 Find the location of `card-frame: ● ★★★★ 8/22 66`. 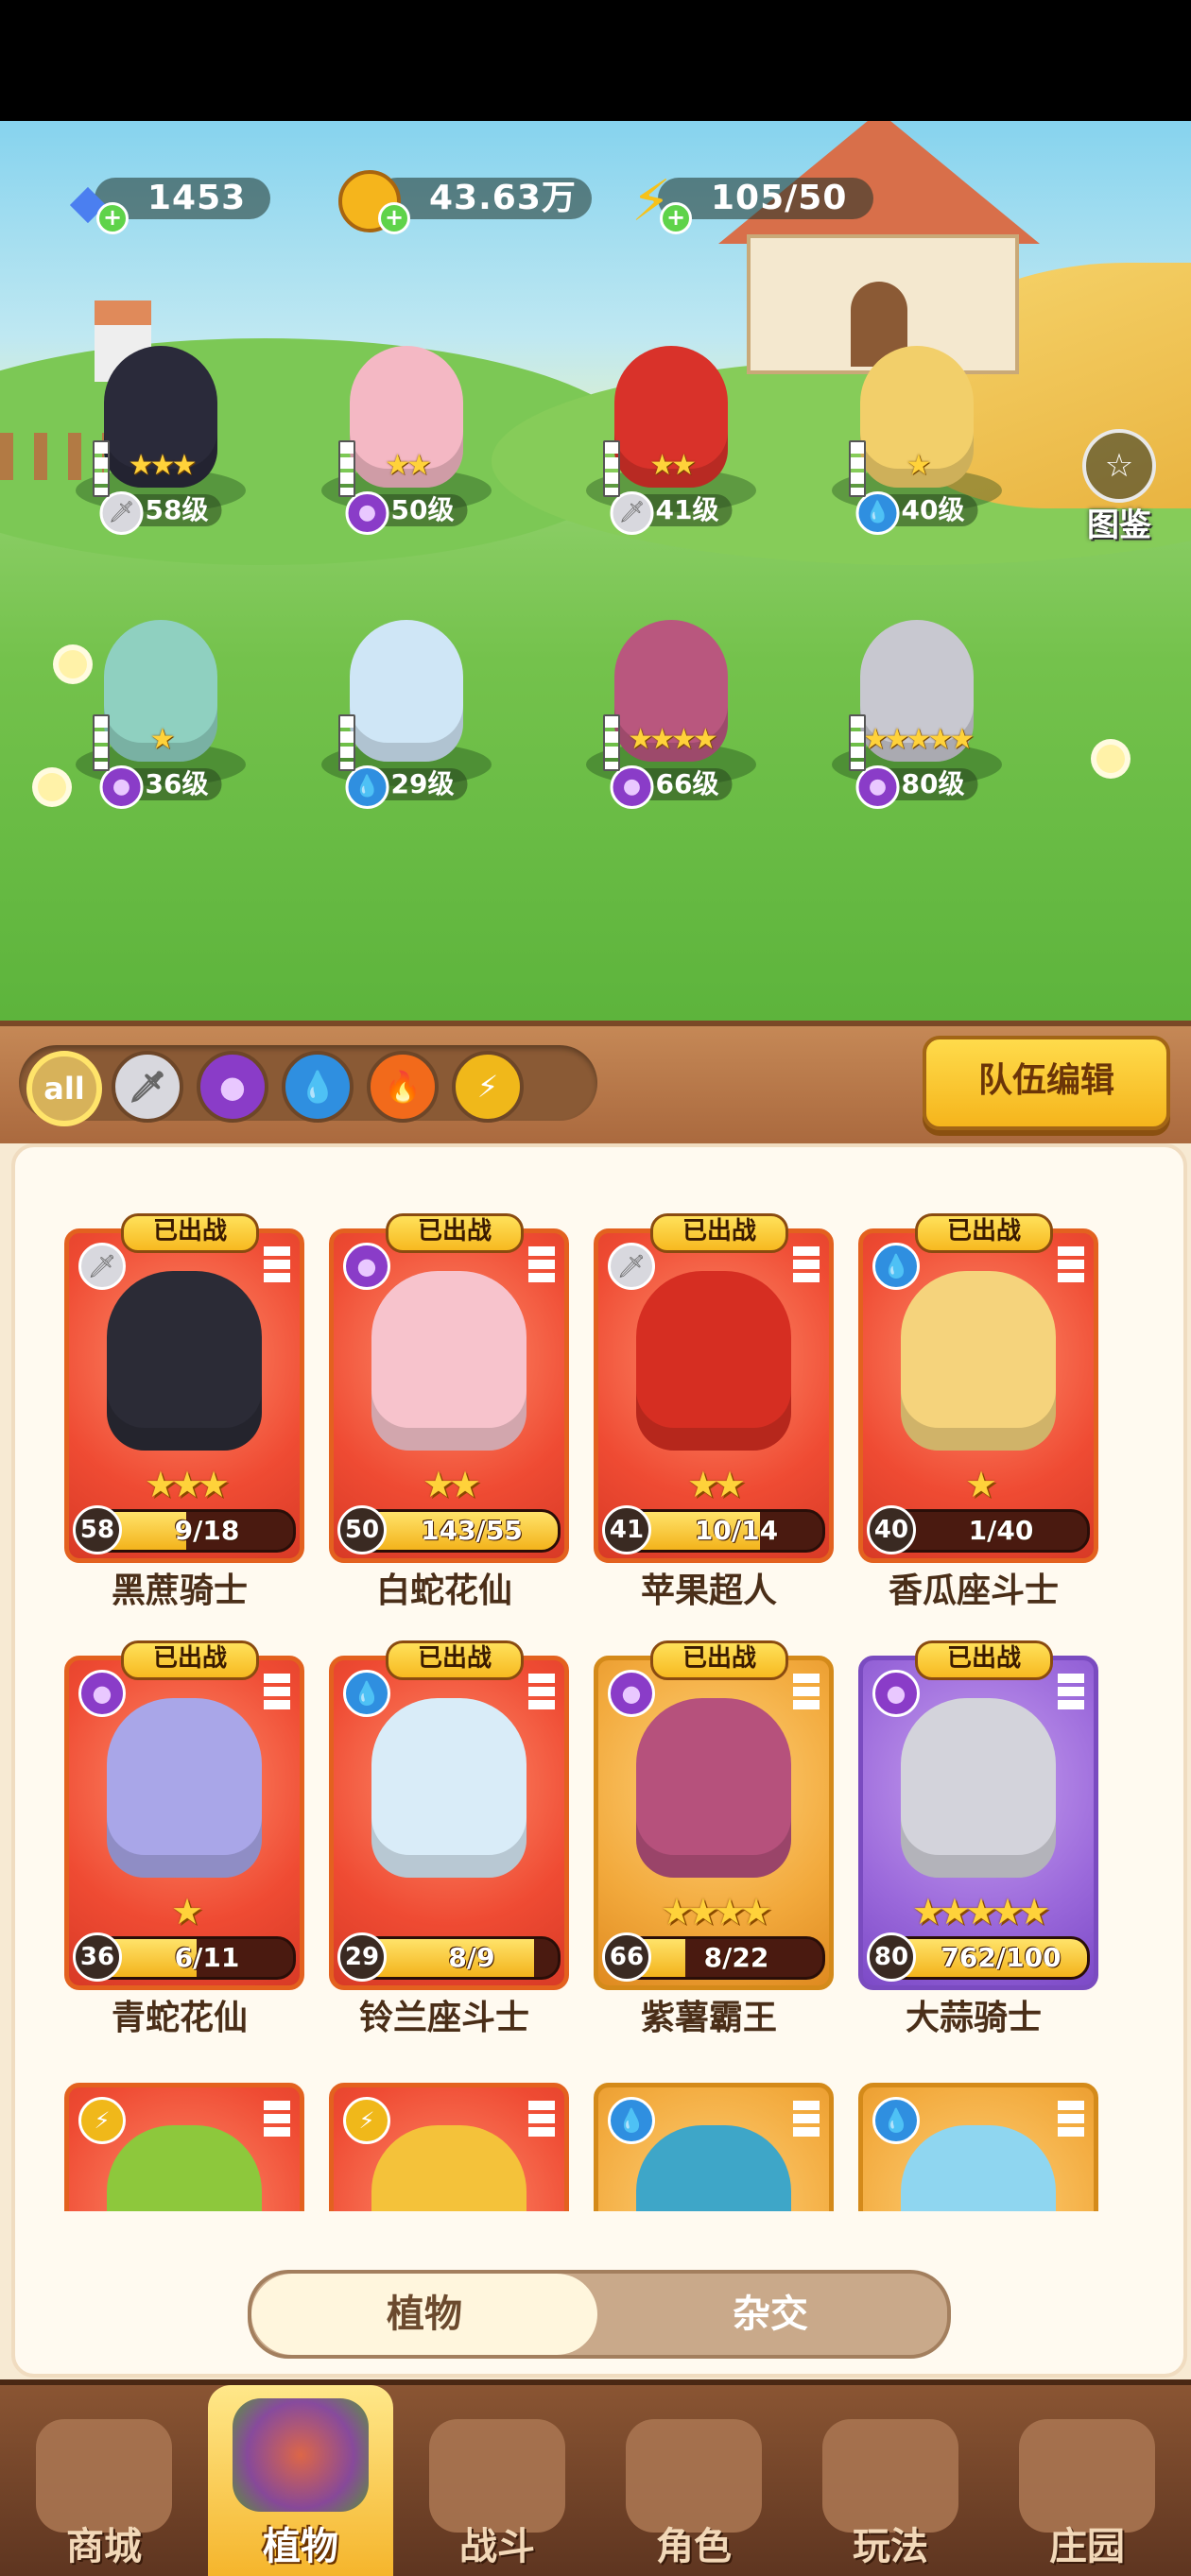

card-frame: ● ★★★★ 8/22 66 is located at coordinates (714, 1823).